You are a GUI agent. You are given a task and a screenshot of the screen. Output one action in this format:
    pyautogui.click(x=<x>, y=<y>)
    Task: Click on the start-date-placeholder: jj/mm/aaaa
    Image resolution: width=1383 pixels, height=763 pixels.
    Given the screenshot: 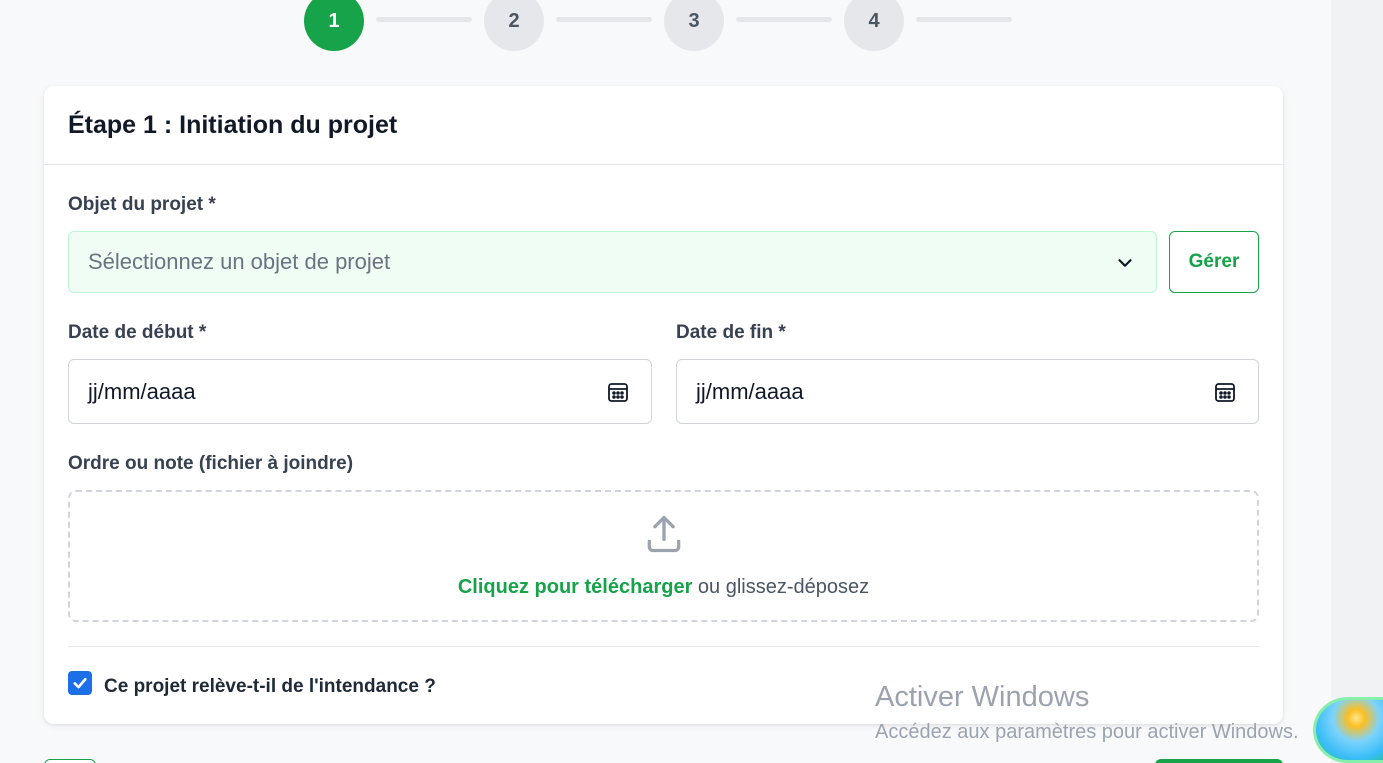 What is the action you would take?
    pyautogui.click(x=142, y=391)
    